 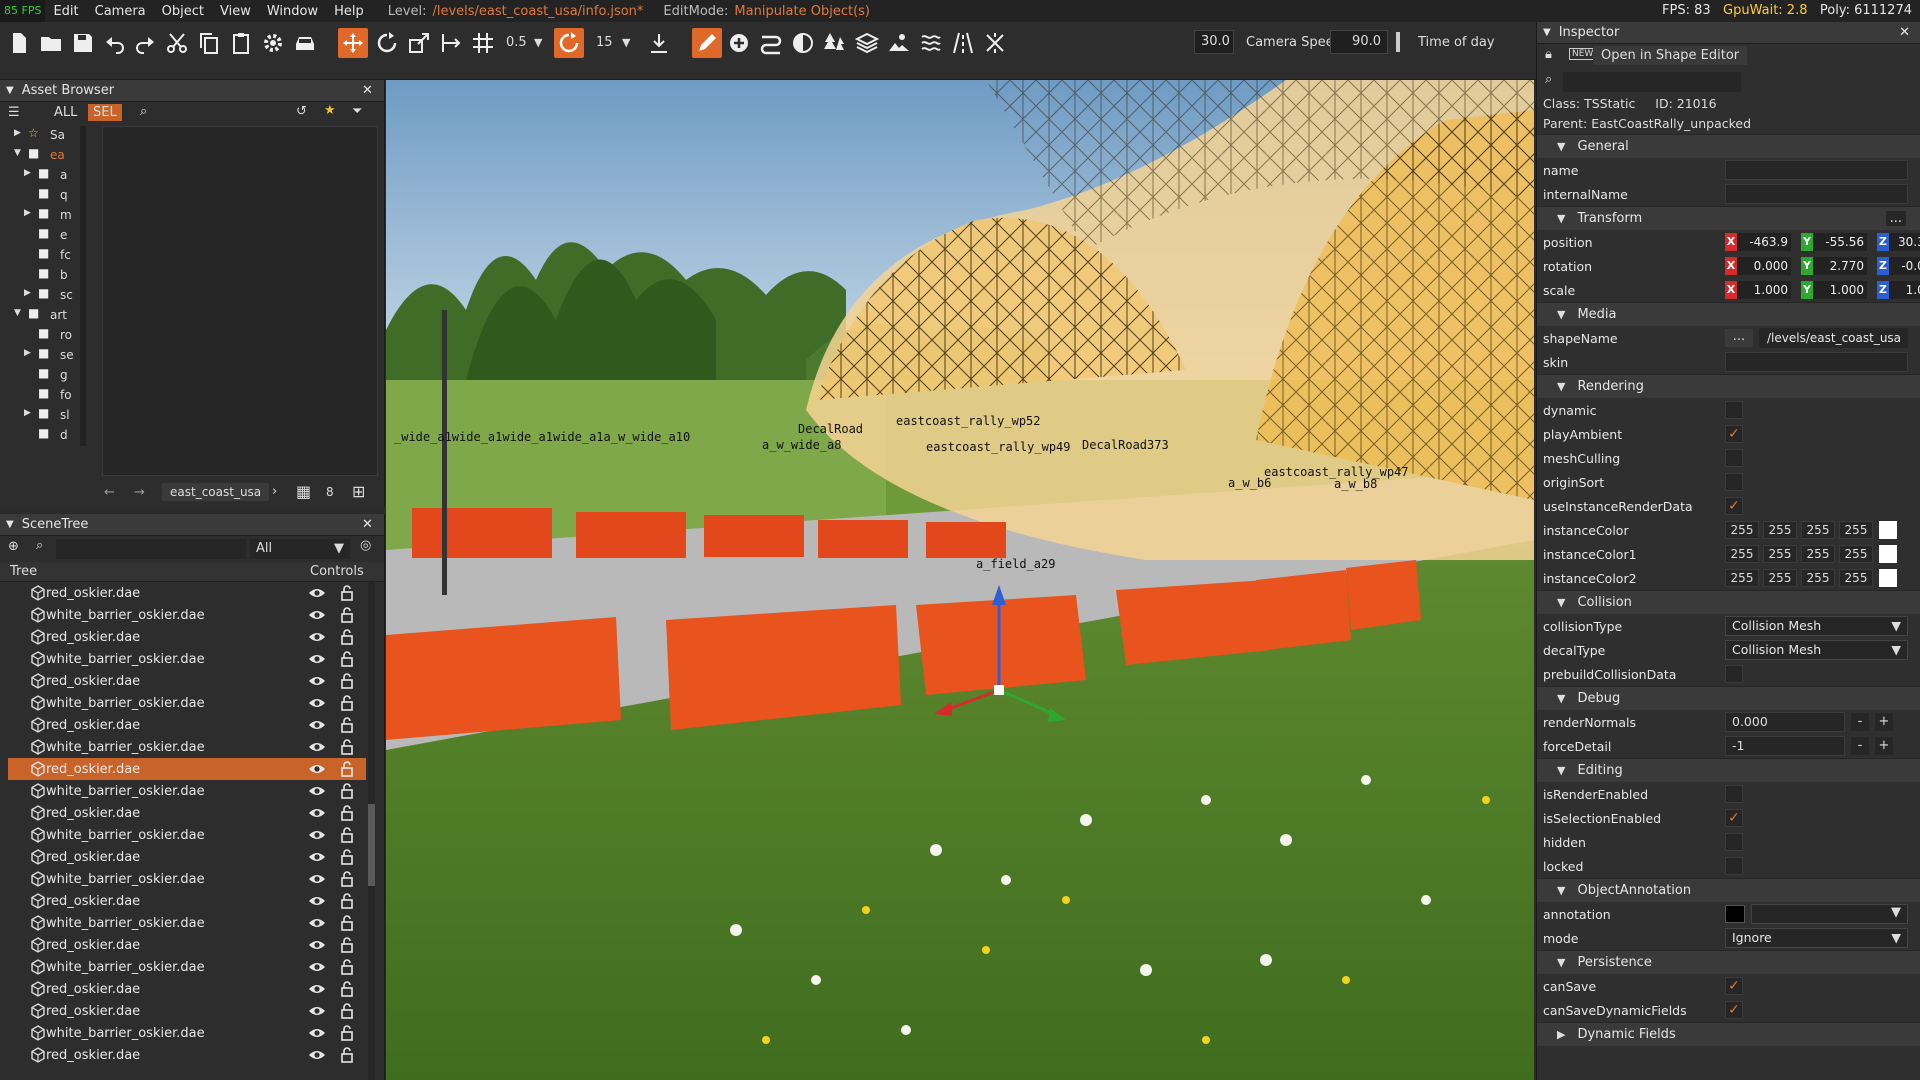 I want to click on menu-window: Window, so click(x=292, y=11).